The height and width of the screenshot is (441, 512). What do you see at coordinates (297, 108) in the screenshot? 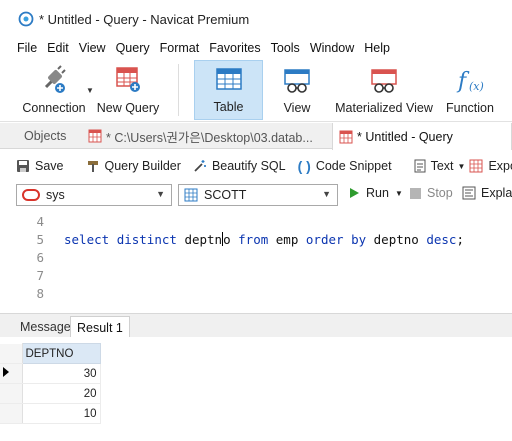
I see `view-label: View` at bounding box center [297, 108].